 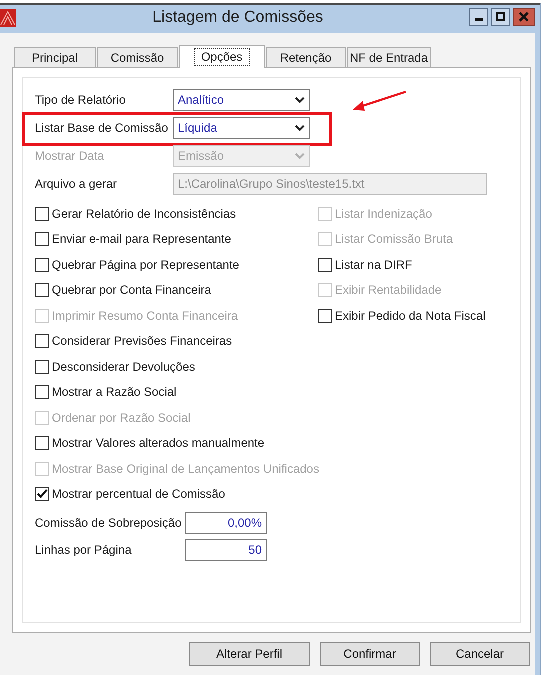 I want to click on tab: Principal, so click(x=55, y=57).